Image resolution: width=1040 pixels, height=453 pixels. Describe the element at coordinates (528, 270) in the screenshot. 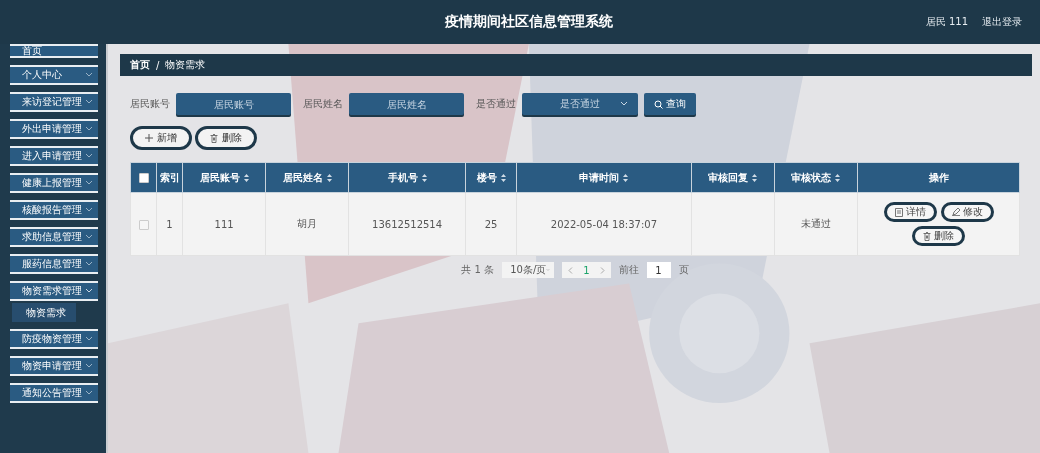

I see `page-size-select: 10条/页` at that location.